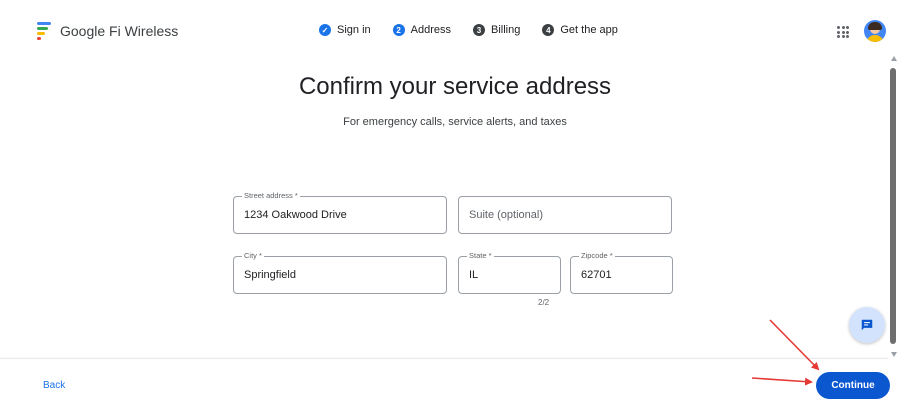 The image size is (905, 405). What do you see at coordinates (853, 385) in the screenshot?
I see `continue-button: Continue` at bounding box center [853, 385].